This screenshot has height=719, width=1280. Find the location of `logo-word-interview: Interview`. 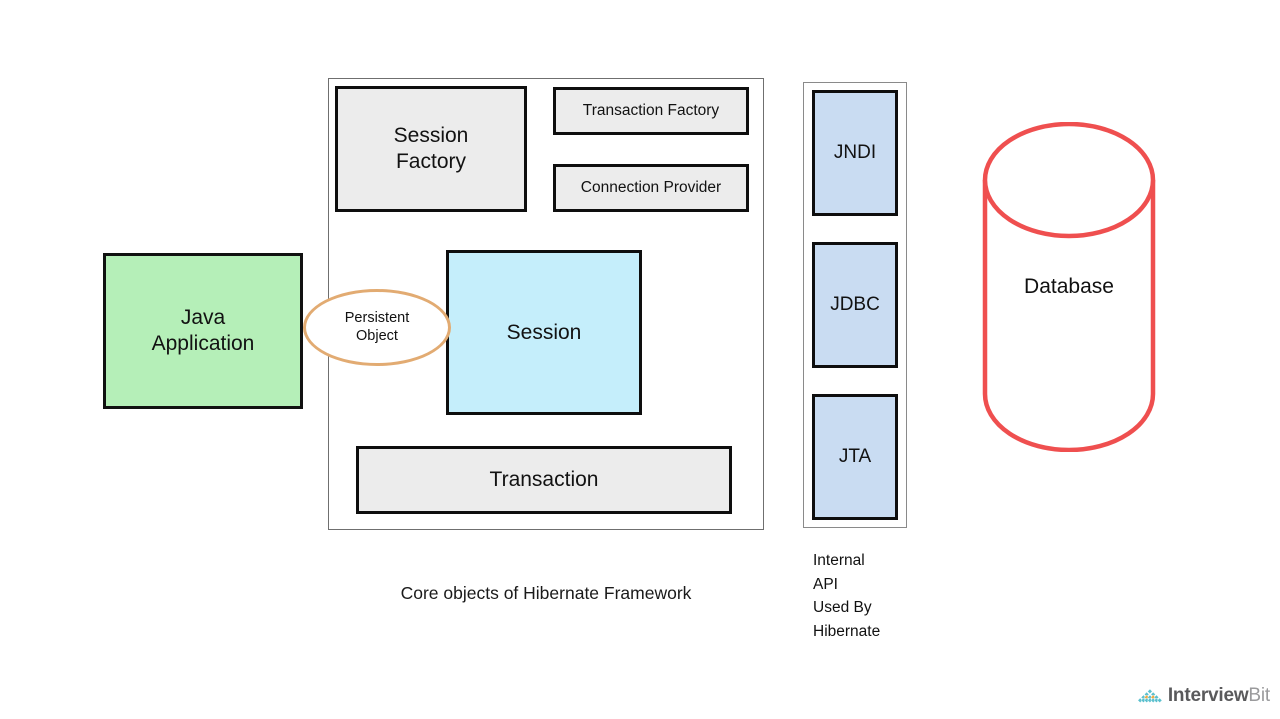

logo-word-interview: Interview is located at coordinates (1208, 695).